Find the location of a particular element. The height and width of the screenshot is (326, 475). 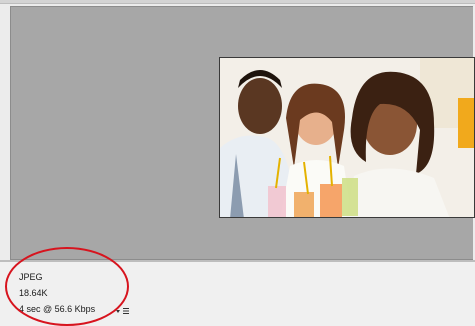

connection-speed-menu-button is located at coordinates (123, 309).